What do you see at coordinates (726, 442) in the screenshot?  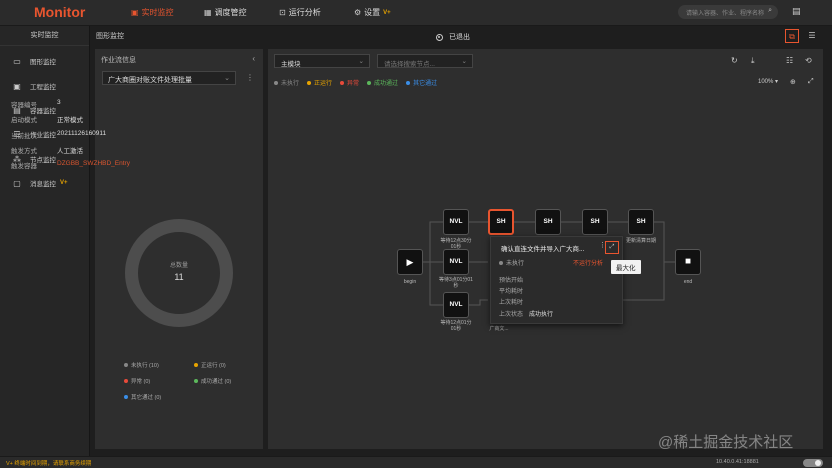 I see `watermark: @稀土掘金技术社区` at bounding box center [726, 442].